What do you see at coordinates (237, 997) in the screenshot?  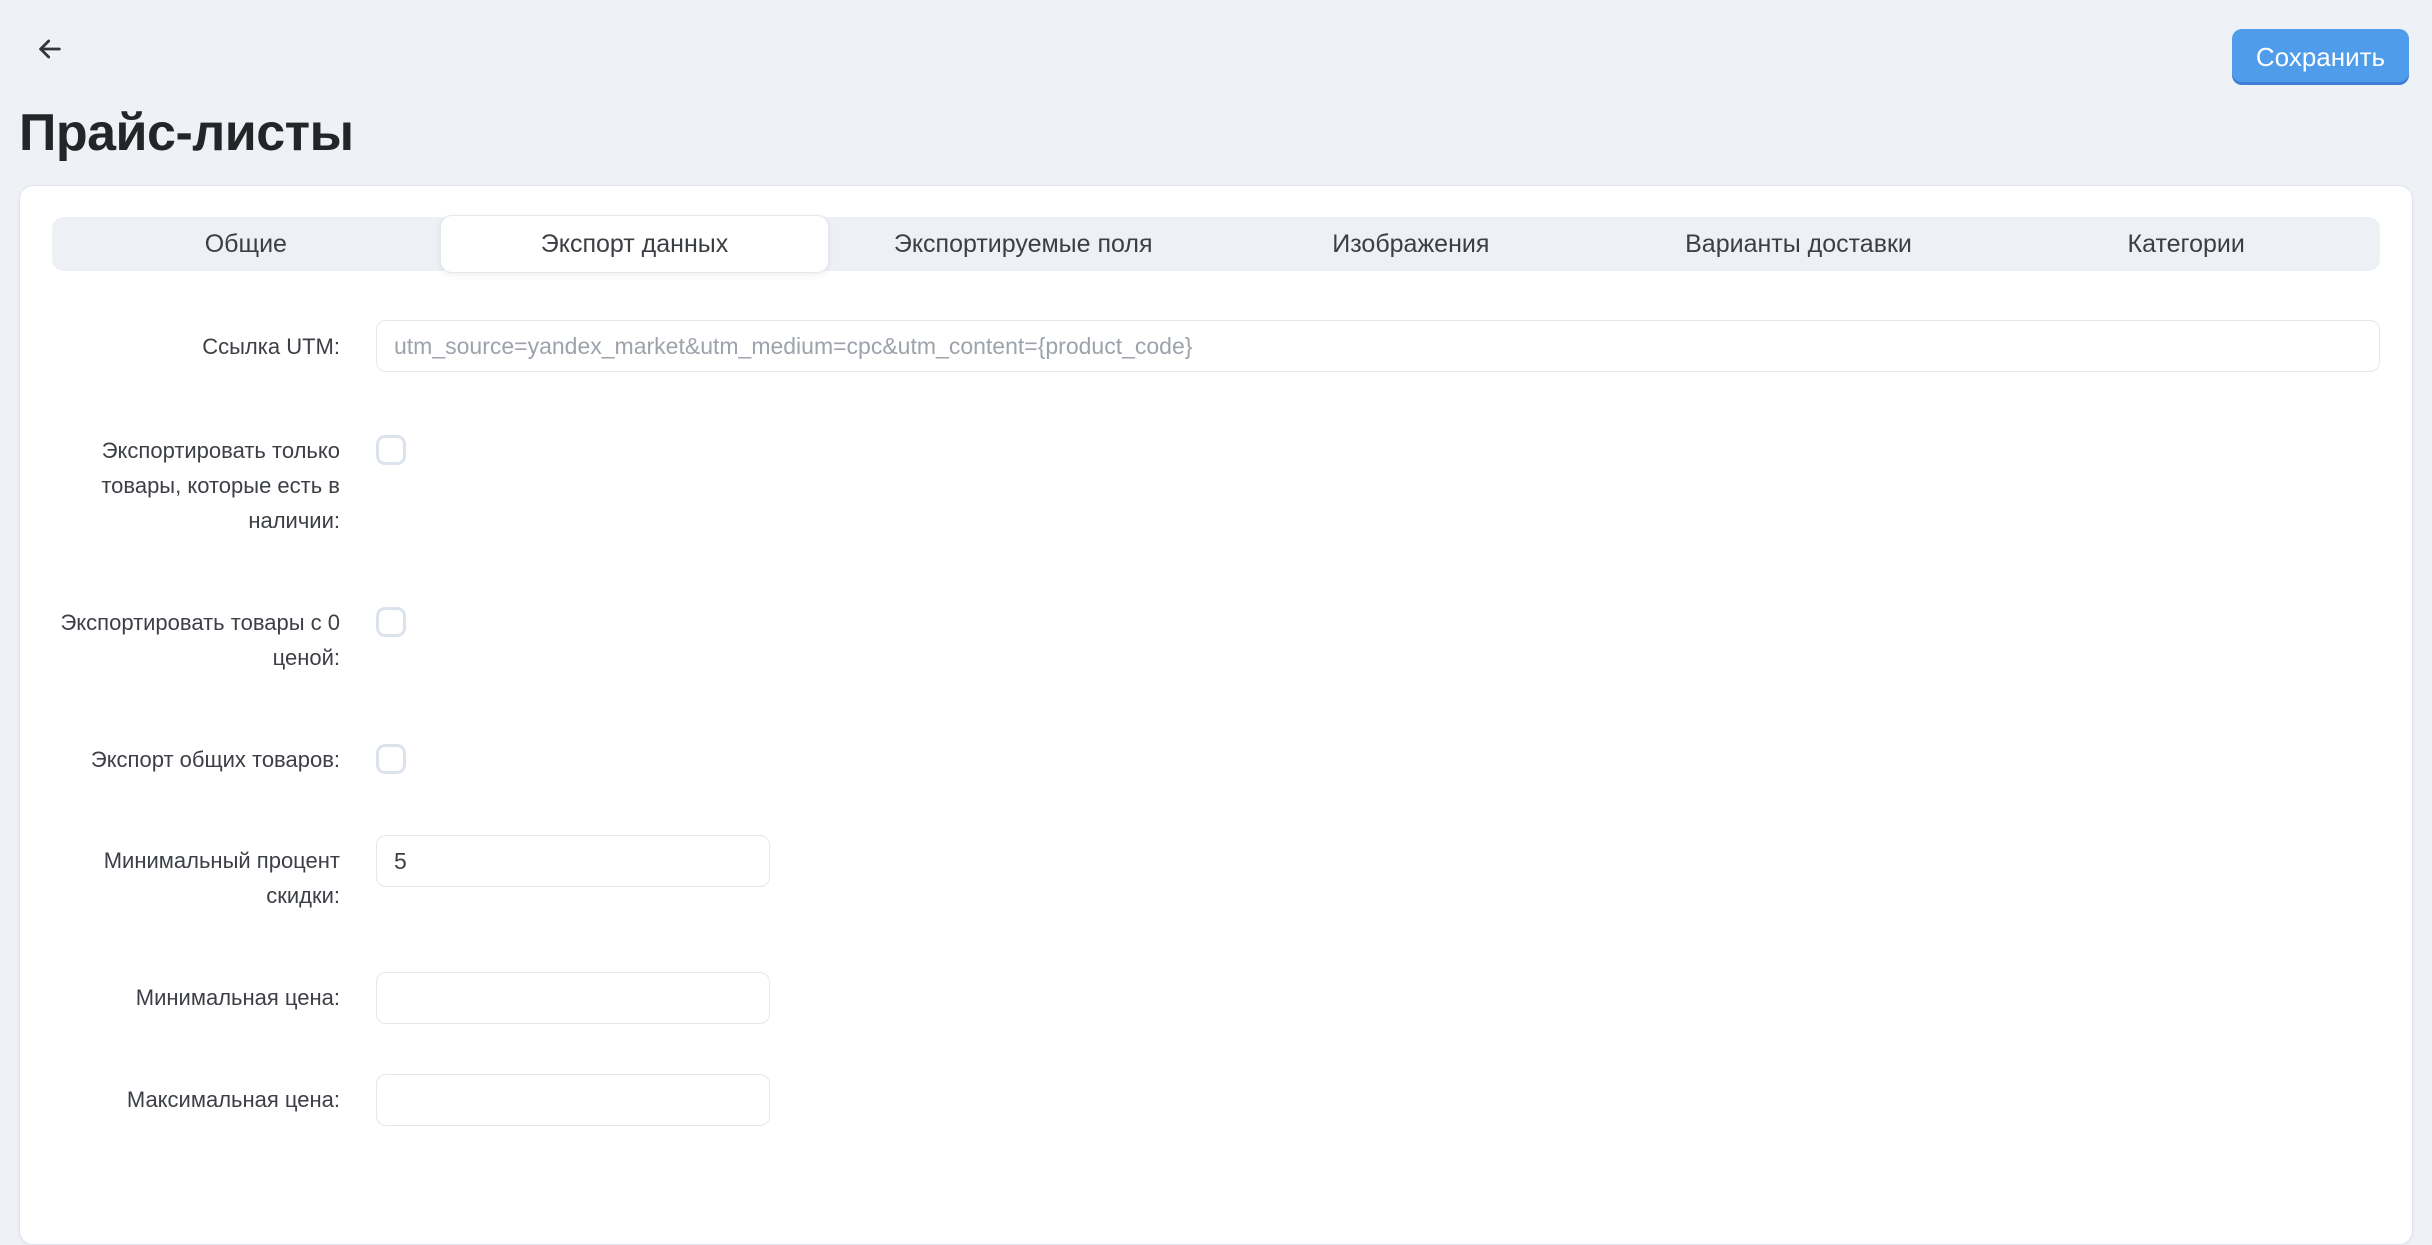 I see `min-price-label: Минимальная цена:` at bounding box center [237, 997].